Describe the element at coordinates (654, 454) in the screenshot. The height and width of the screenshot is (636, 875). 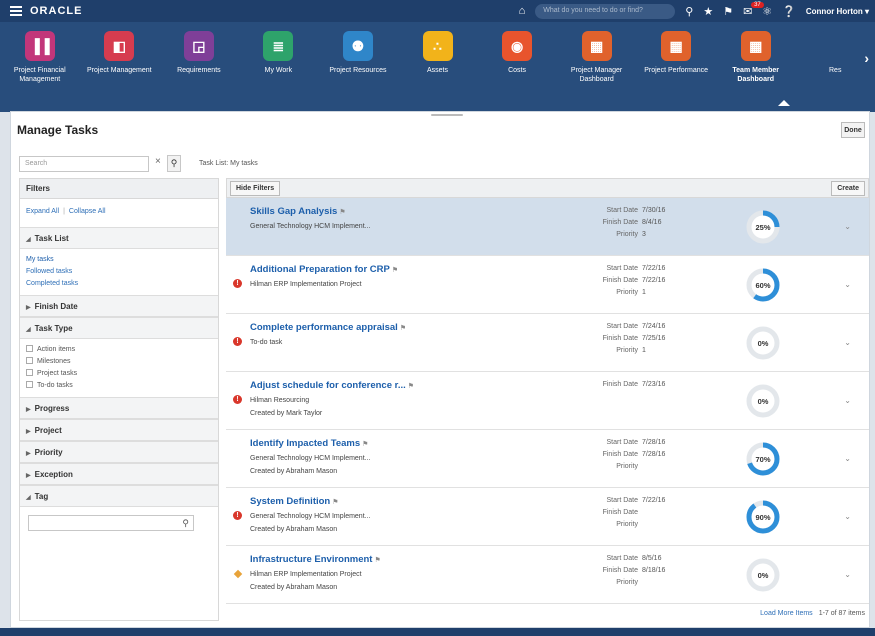
I see `finish-date: 7/28/16` at that location.